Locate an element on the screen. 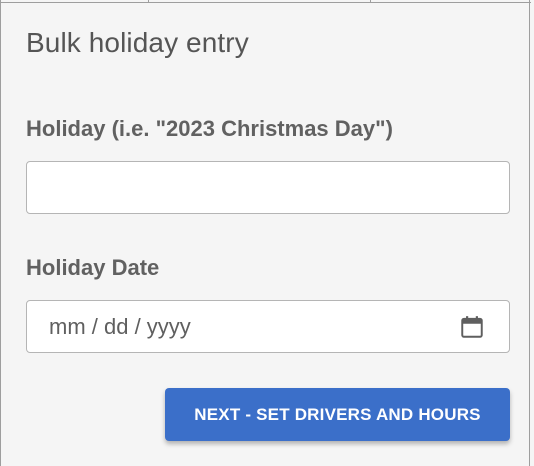 This screenshot has height=466, width=534. page-title: Bulk holiday entry is located at coordinates (137, 42).